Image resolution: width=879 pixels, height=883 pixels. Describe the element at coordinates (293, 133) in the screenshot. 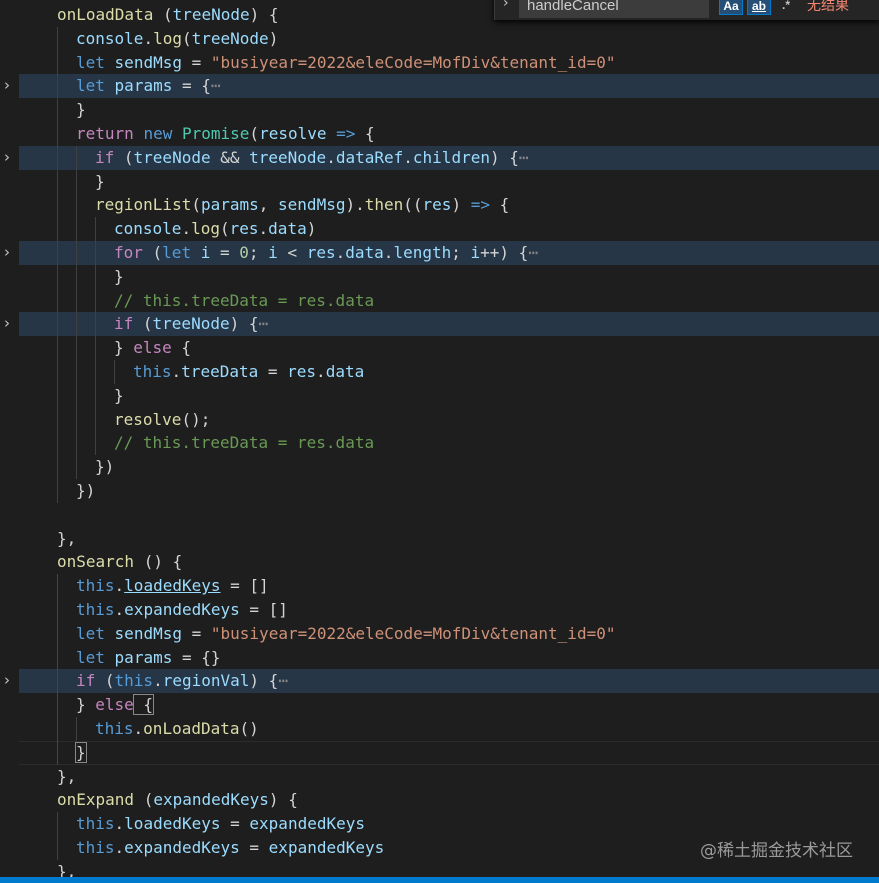

I see `code-token: resolve` at that location.